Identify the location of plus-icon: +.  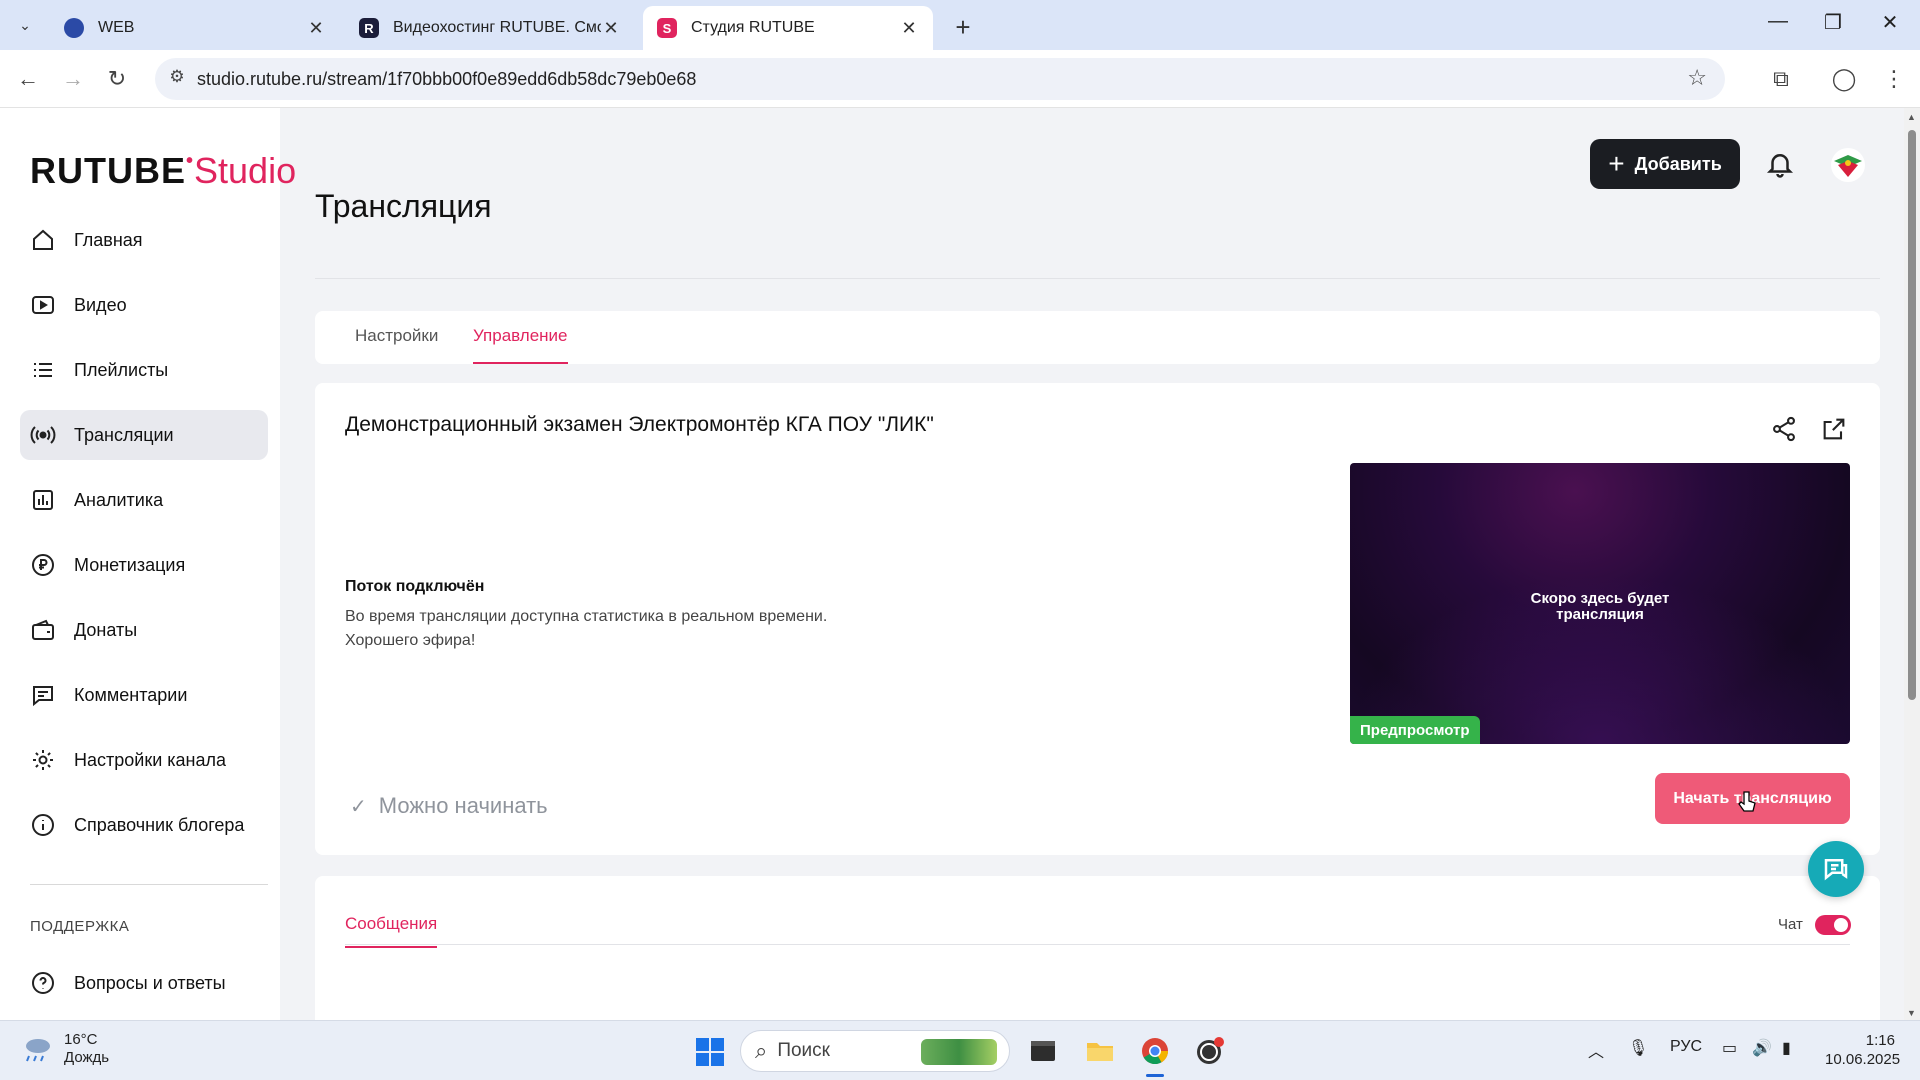
(1616, 163).